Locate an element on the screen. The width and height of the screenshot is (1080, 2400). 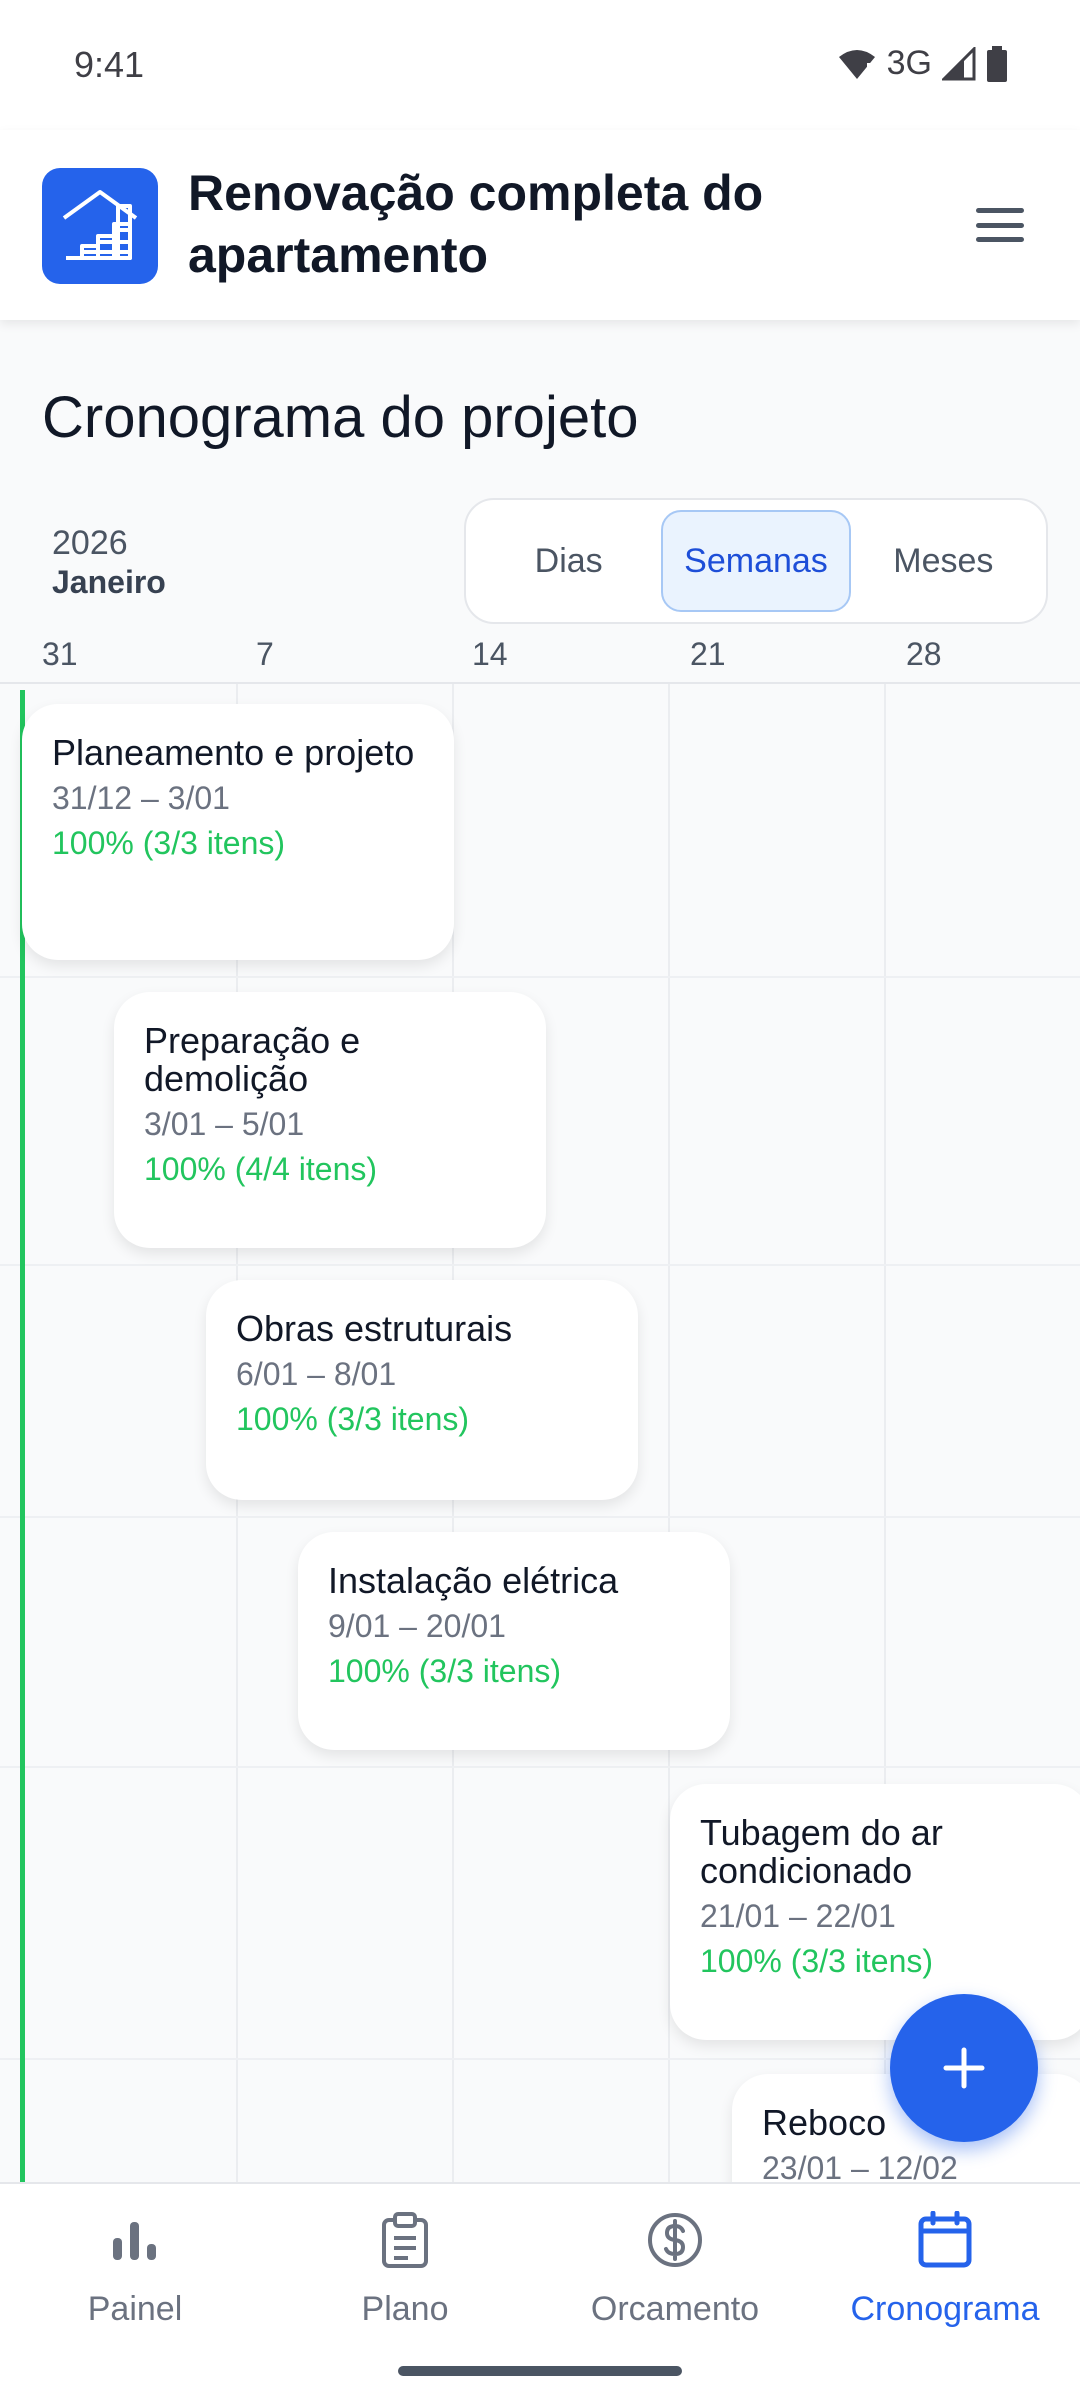
nav-label: Painel is located at coordinates (135, 2309).